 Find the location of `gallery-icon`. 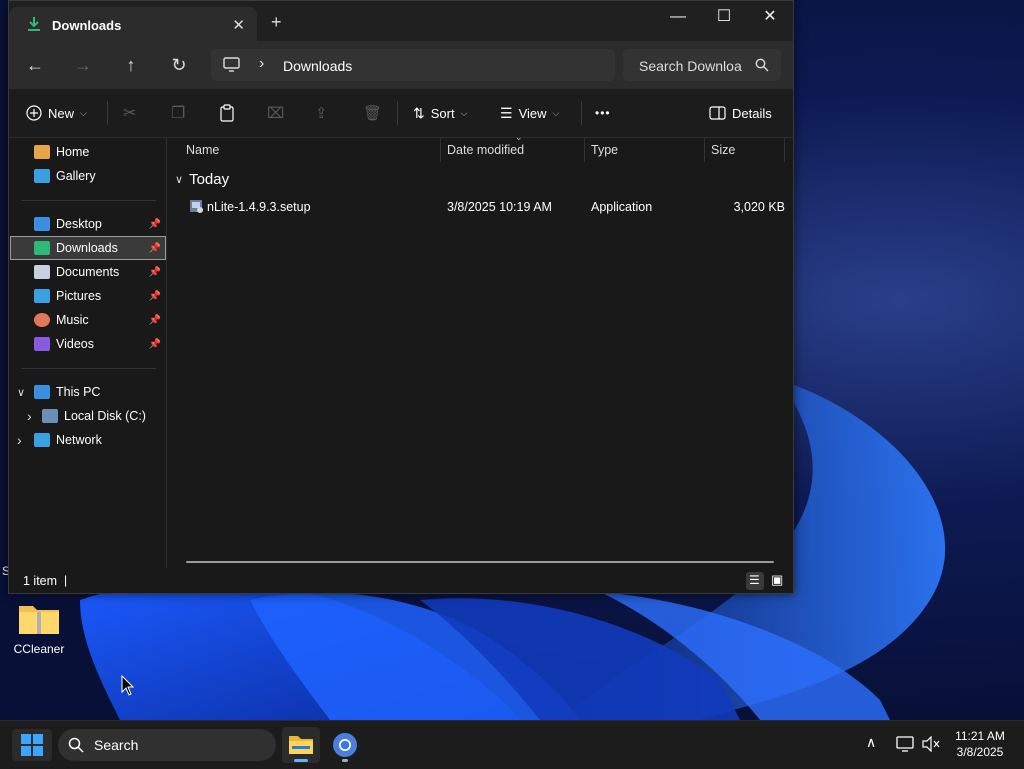

gallery-icon is located at coordinates (42, 176).